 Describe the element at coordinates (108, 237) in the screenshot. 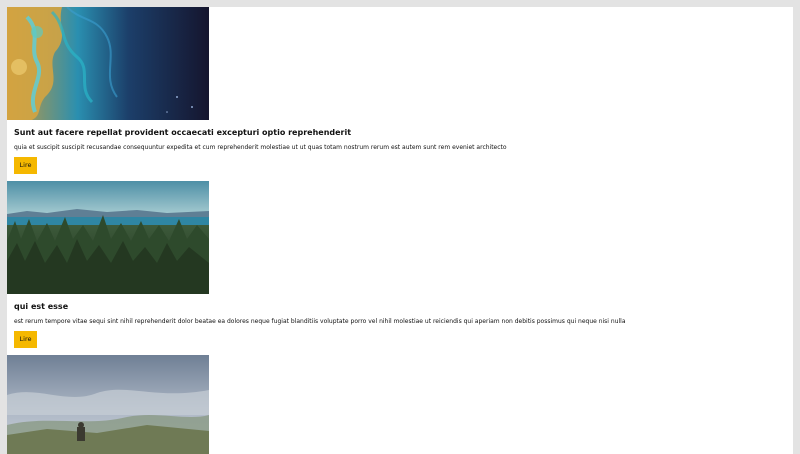

I see `post-image-forest-lake` at that location.